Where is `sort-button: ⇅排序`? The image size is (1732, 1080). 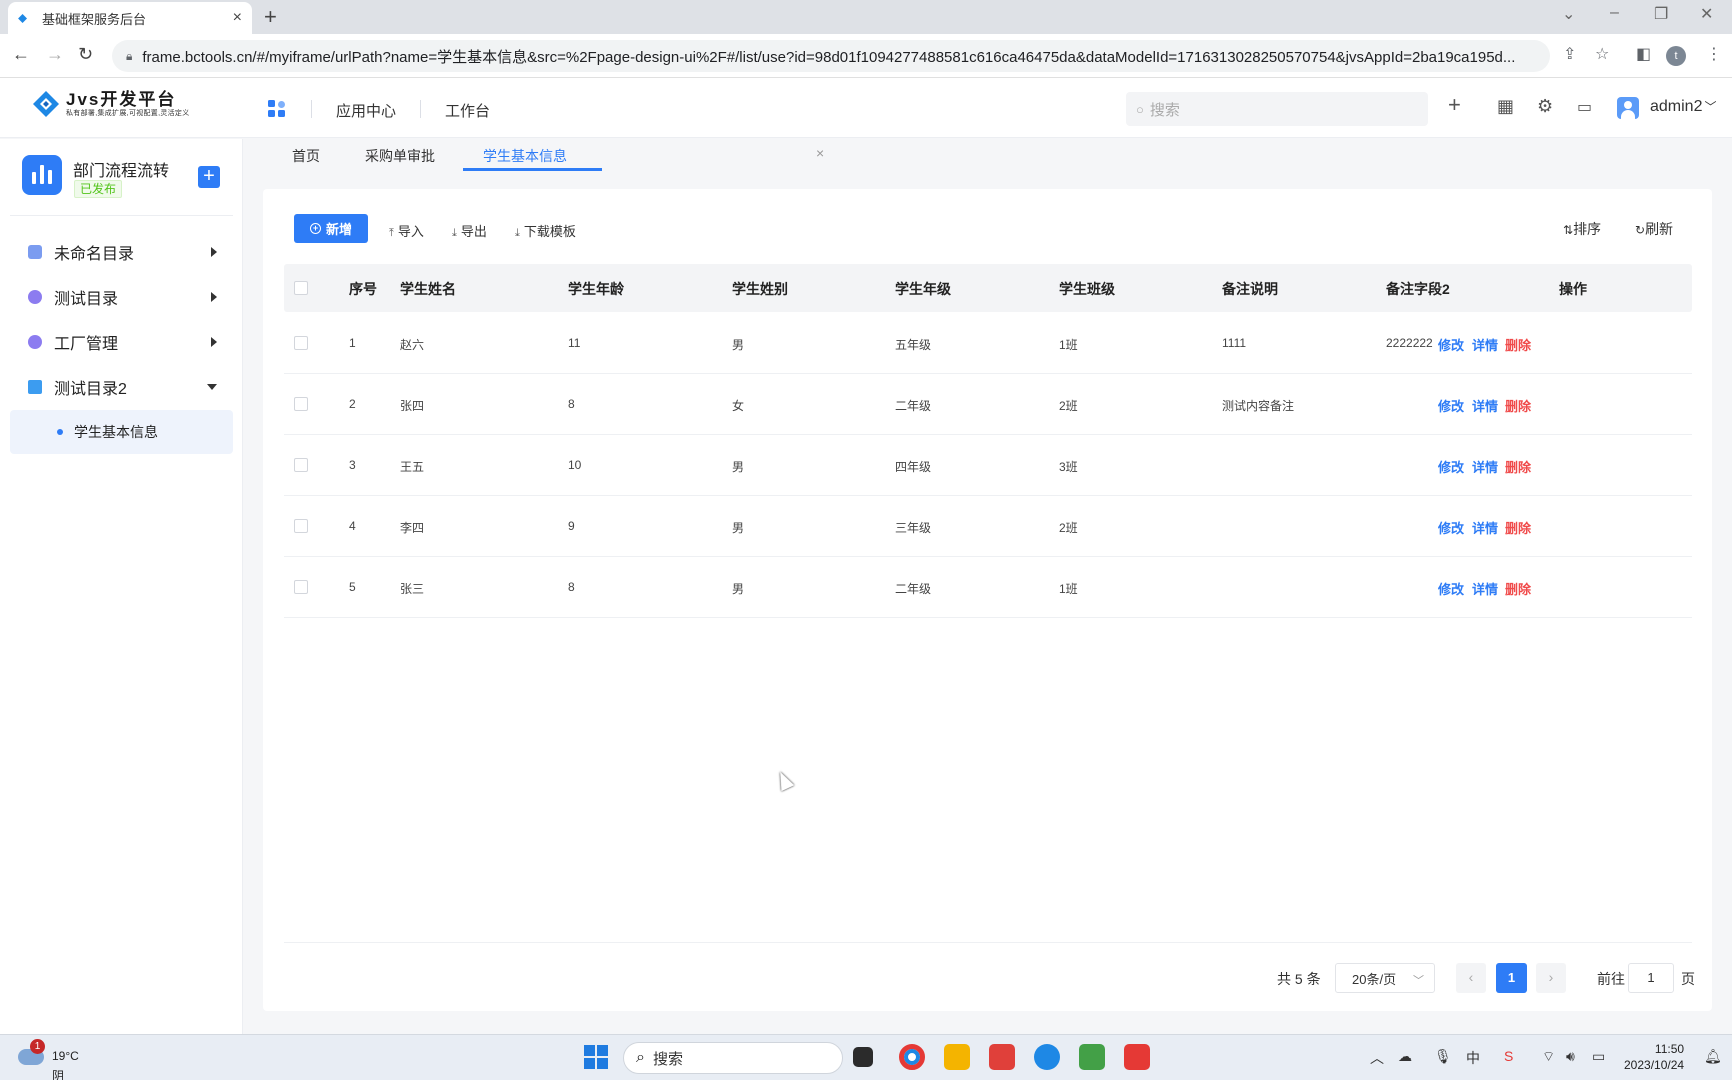
sort-button: ⇅排序 is located at coordinates (1582, 229).